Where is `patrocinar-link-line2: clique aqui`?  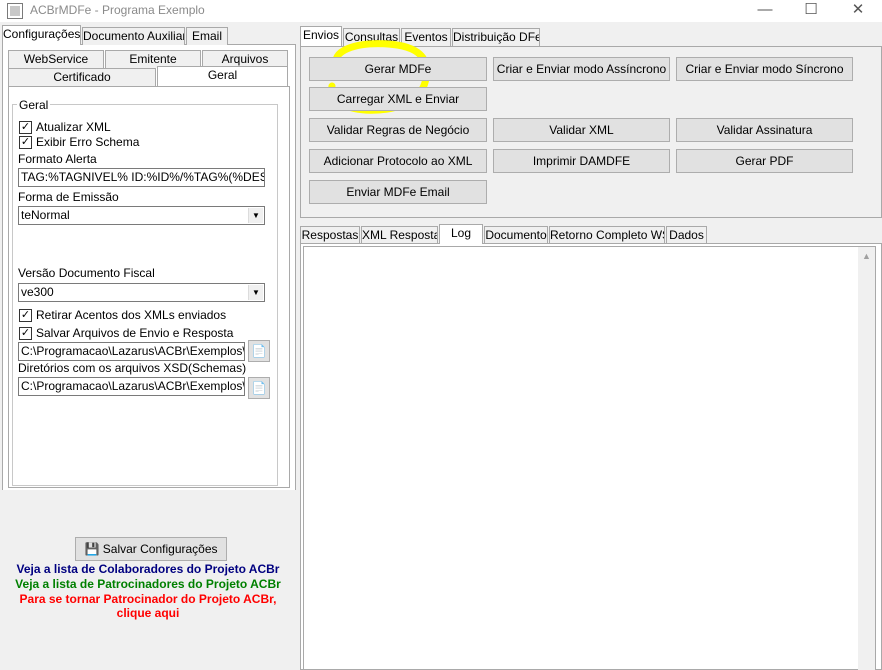
patrocinar-link-line2: clique aqui is located at coordinates (148, 613).